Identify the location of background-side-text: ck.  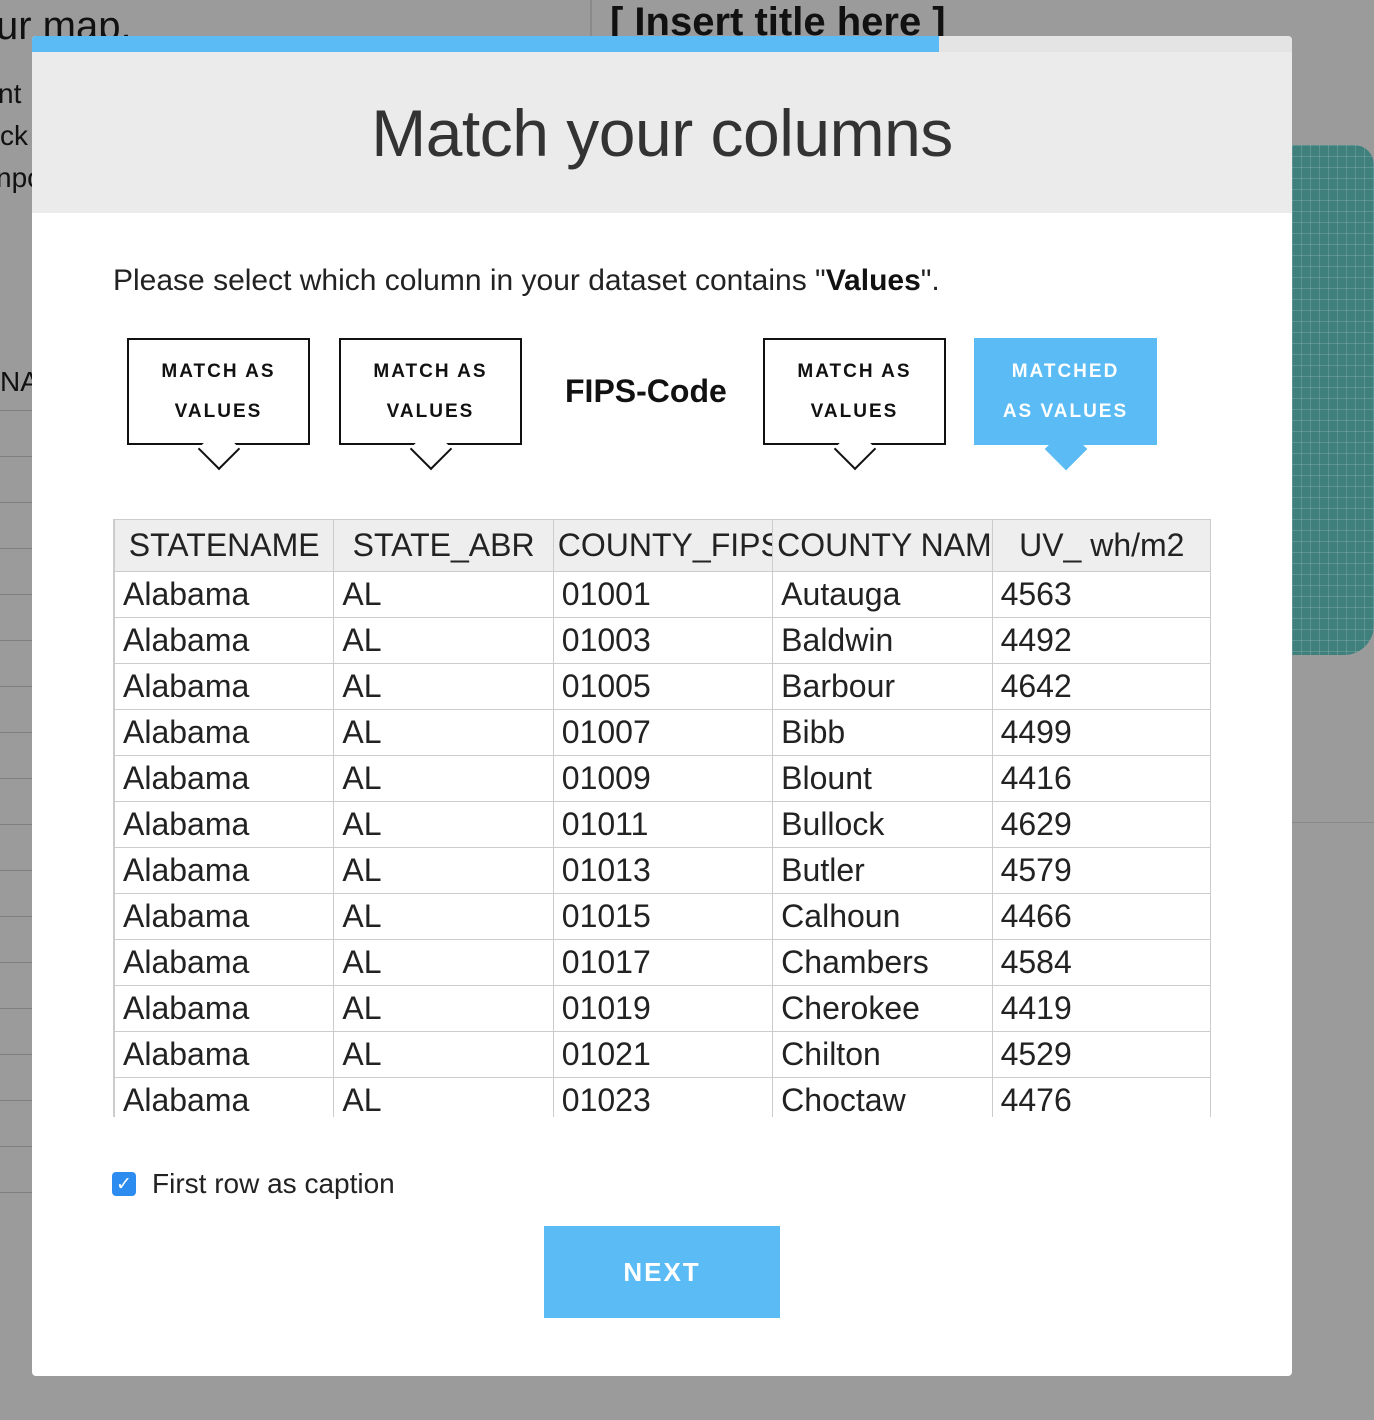
(14, 135).